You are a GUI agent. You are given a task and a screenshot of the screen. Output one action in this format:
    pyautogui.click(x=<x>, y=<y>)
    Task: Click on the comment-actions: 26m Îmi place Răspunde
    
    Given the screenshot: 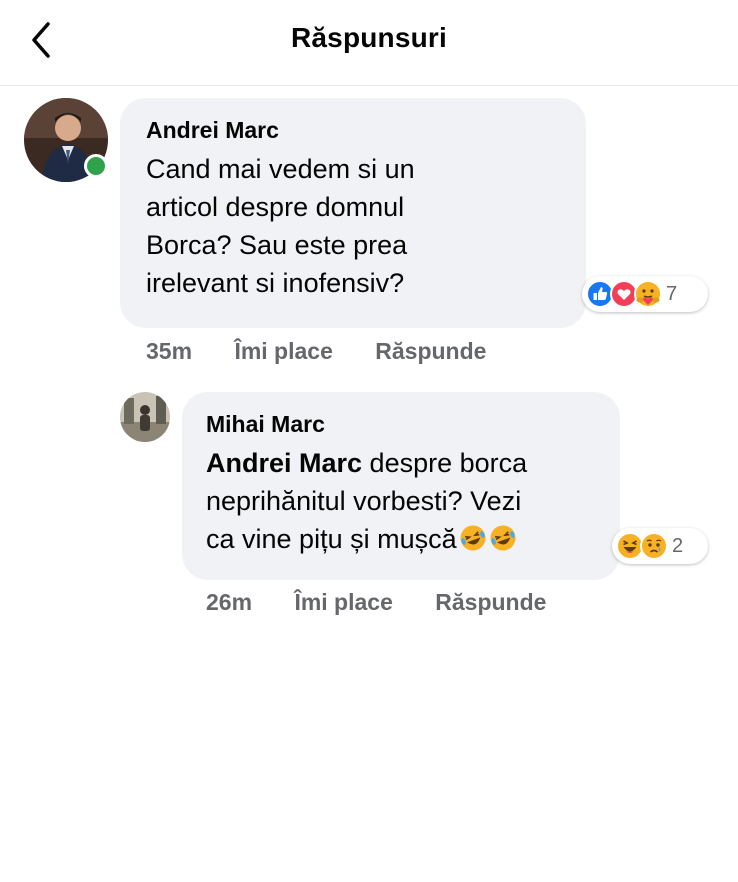 What is the action you would take?
    pyautogui.click(x=394, y=602)
    